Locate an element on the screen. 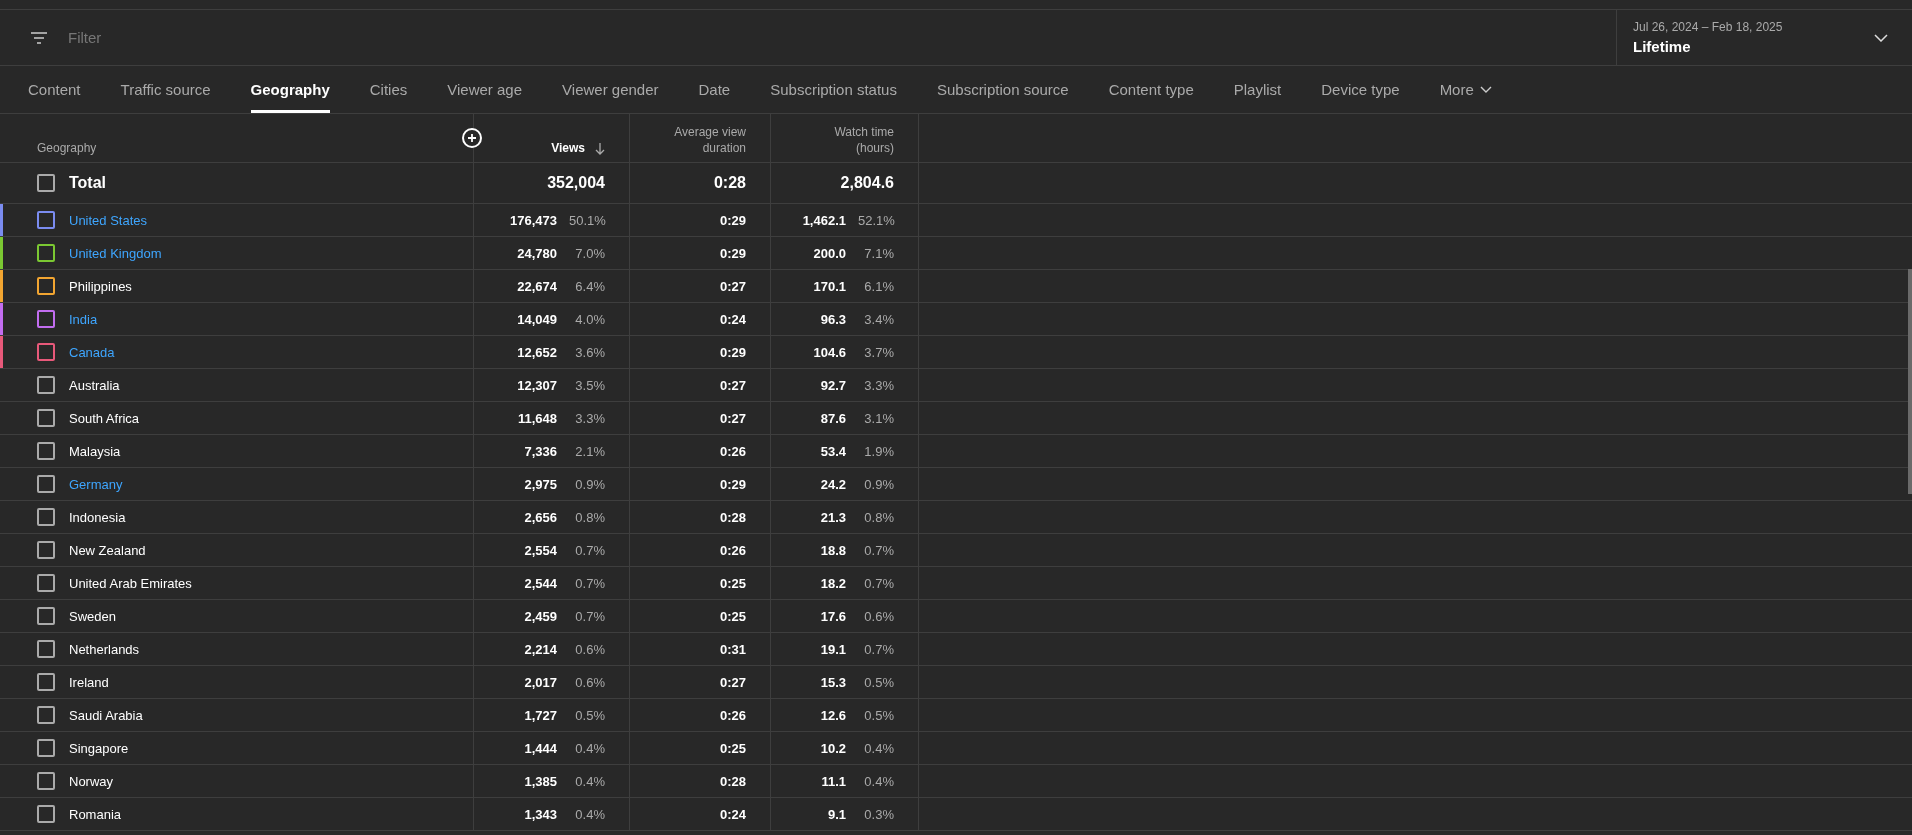 This screenshot has width=1912, height=835. country-name: Ireland is located at coordinates (89, 682).